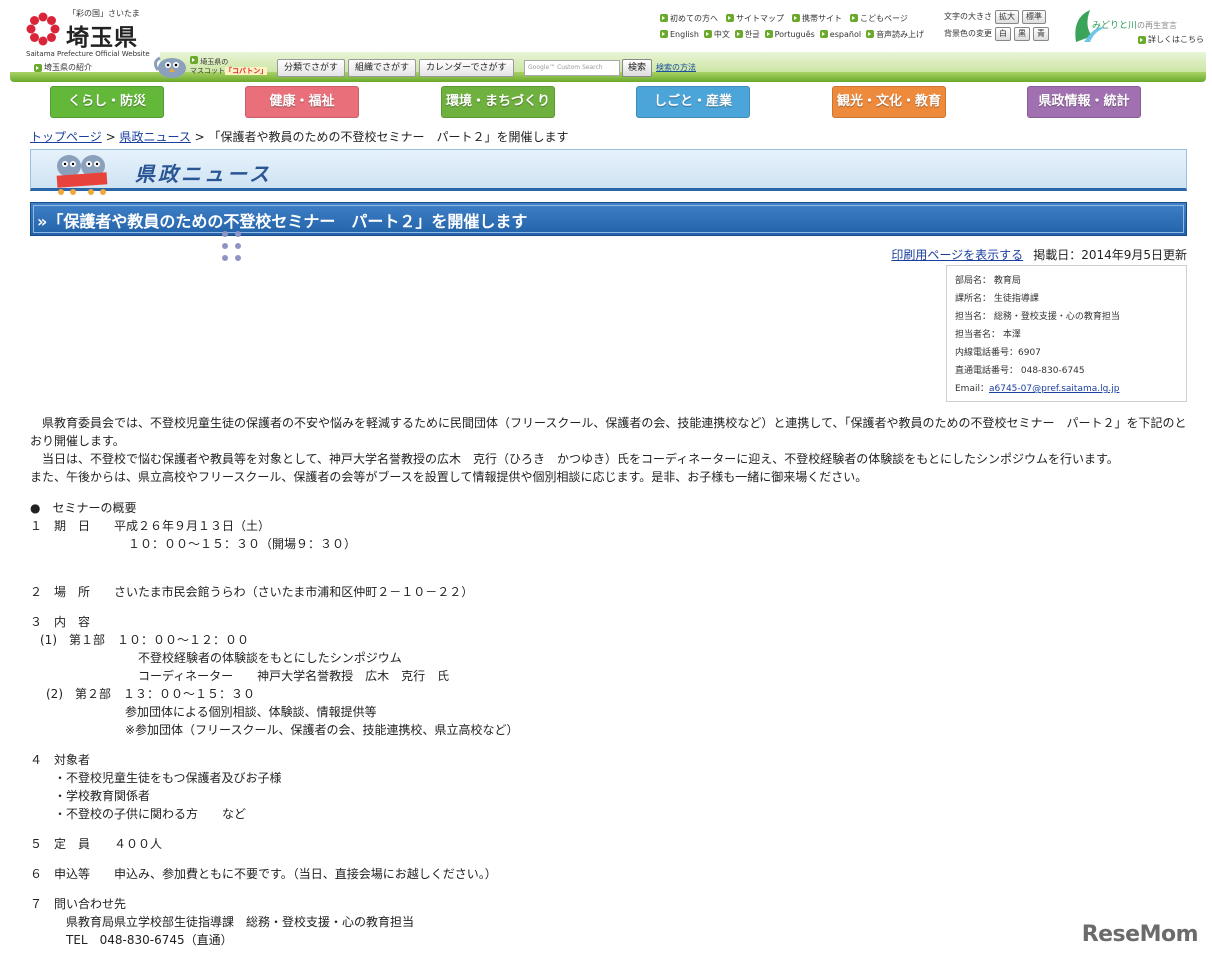 The width and height of the screenshot is (1212, 959). What do you see at coordinates (102, 38) in the screenshot?
I see `logo-name: 埼玉県` at bounding box center [102, 38].